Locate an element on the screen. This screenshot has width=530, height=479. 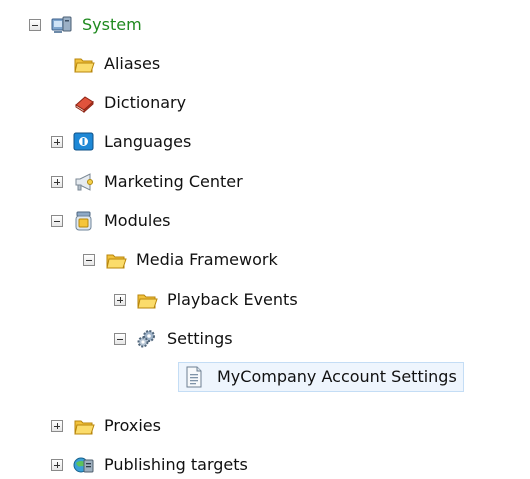
tree-node-modules: Modules is located at coordinates (112, 221).